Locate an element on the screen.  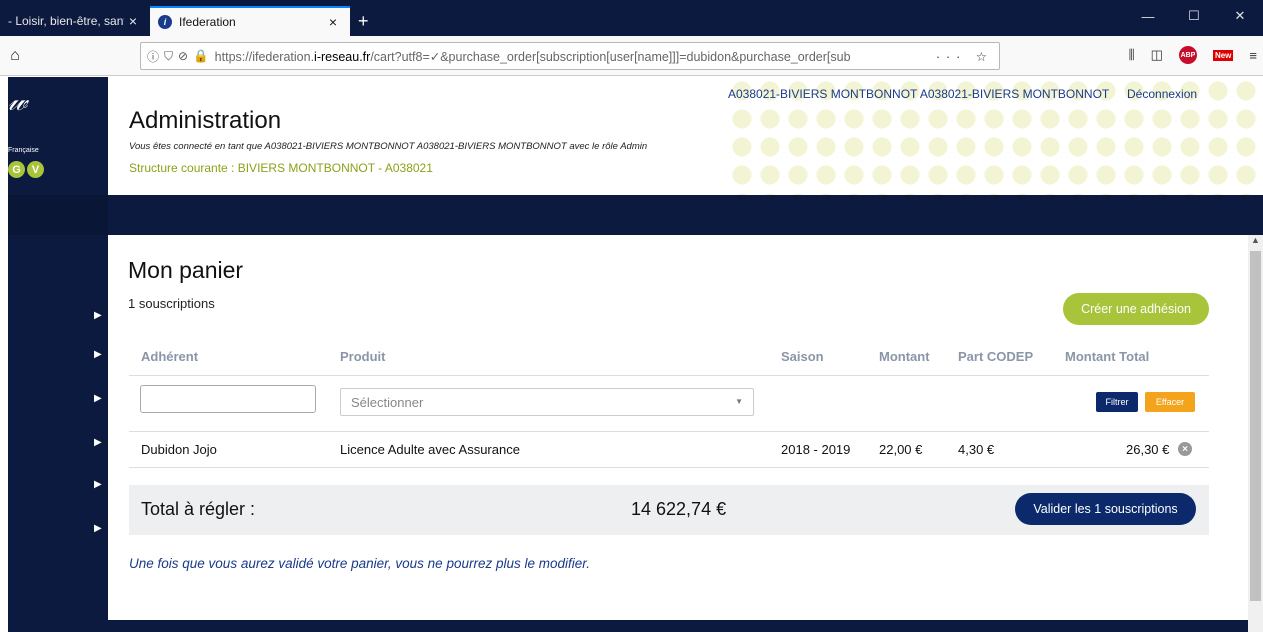
tab-ifederation: i Ifederation × is located at coordinates (250, 21).